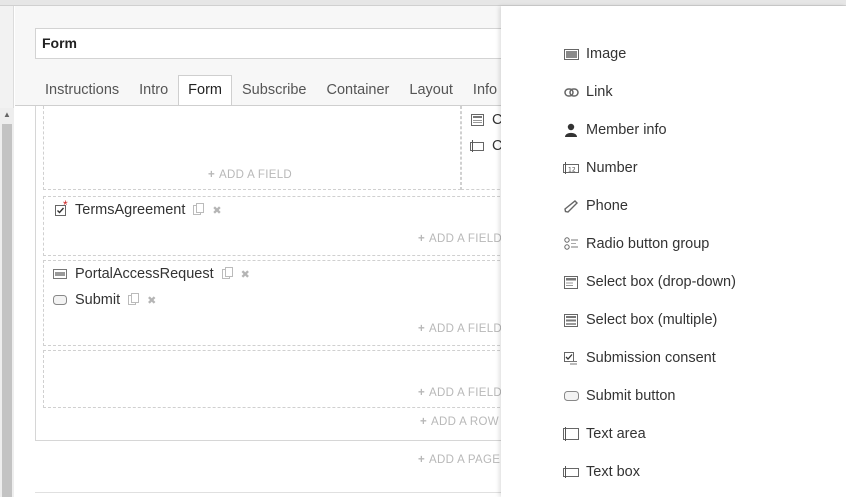 The width and height of the screenshot is (846, 497). What do you see at coordinates (571, 358) in the screenshot?
I see `consent-icon` at bounding box center [571, 358].